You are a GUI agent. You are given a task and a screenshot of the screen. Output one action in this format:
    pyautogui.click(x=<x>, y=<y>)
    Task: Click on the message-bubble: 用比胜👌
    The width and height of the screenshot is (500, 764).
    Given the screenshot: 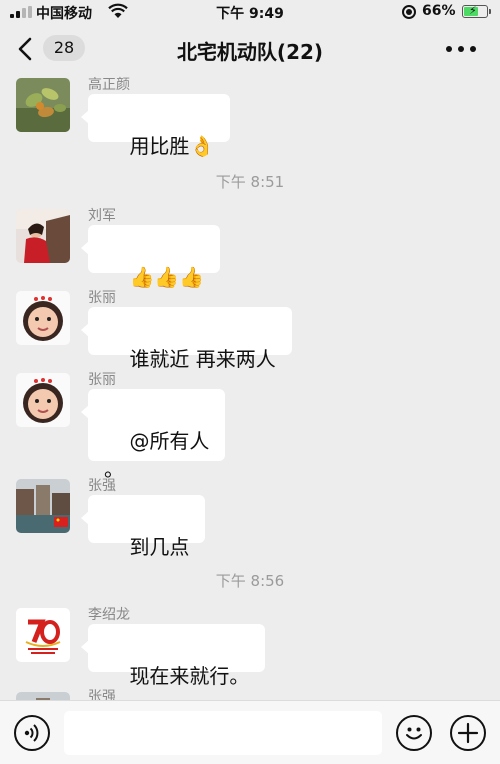 What is the action you would take?
    pyautogui.click(x=155, y=126)
    